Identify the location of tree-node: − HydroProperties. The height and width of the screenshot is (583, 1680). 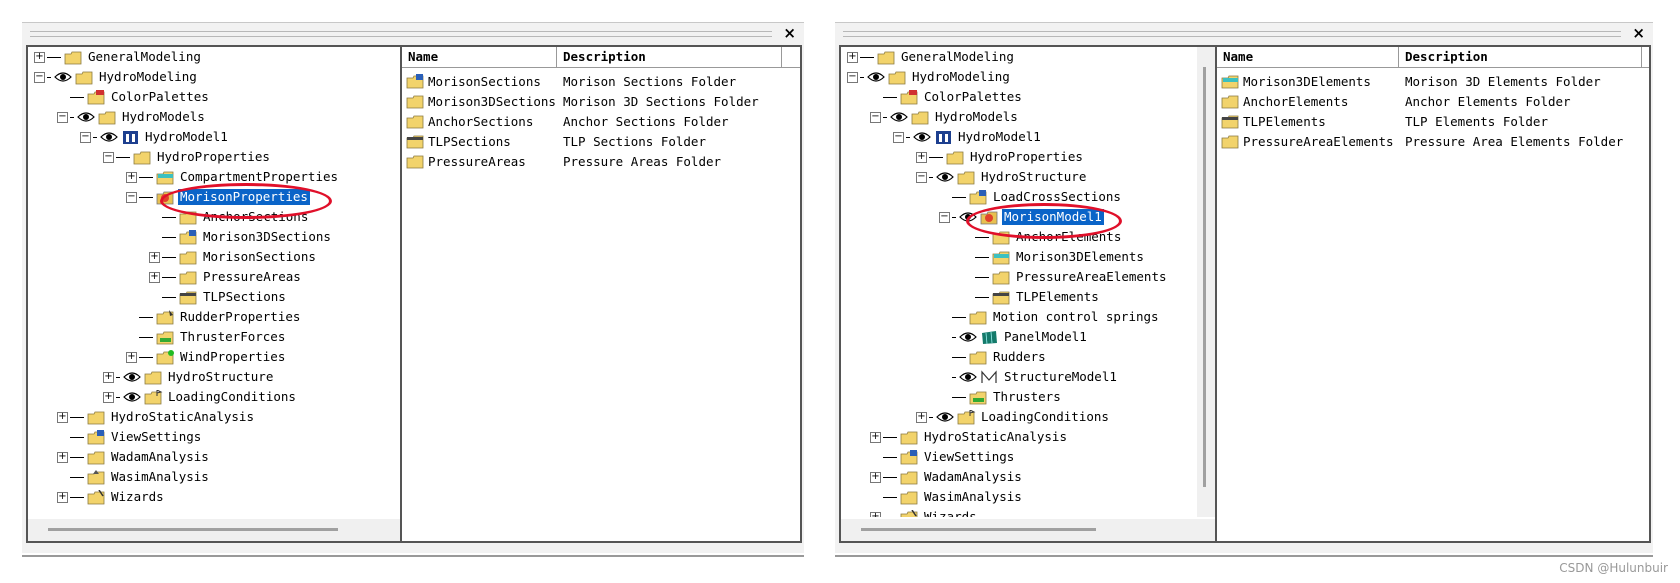
(187, 157).